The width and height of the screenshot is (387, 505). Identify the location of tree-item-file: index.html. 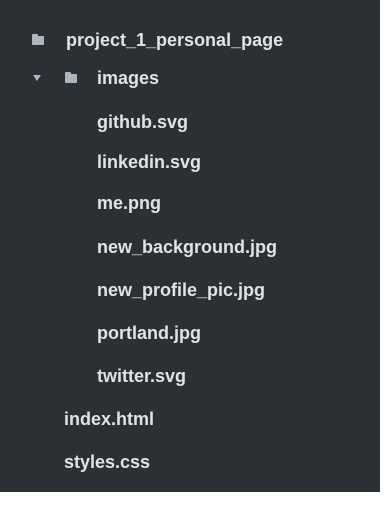
(190, 419).